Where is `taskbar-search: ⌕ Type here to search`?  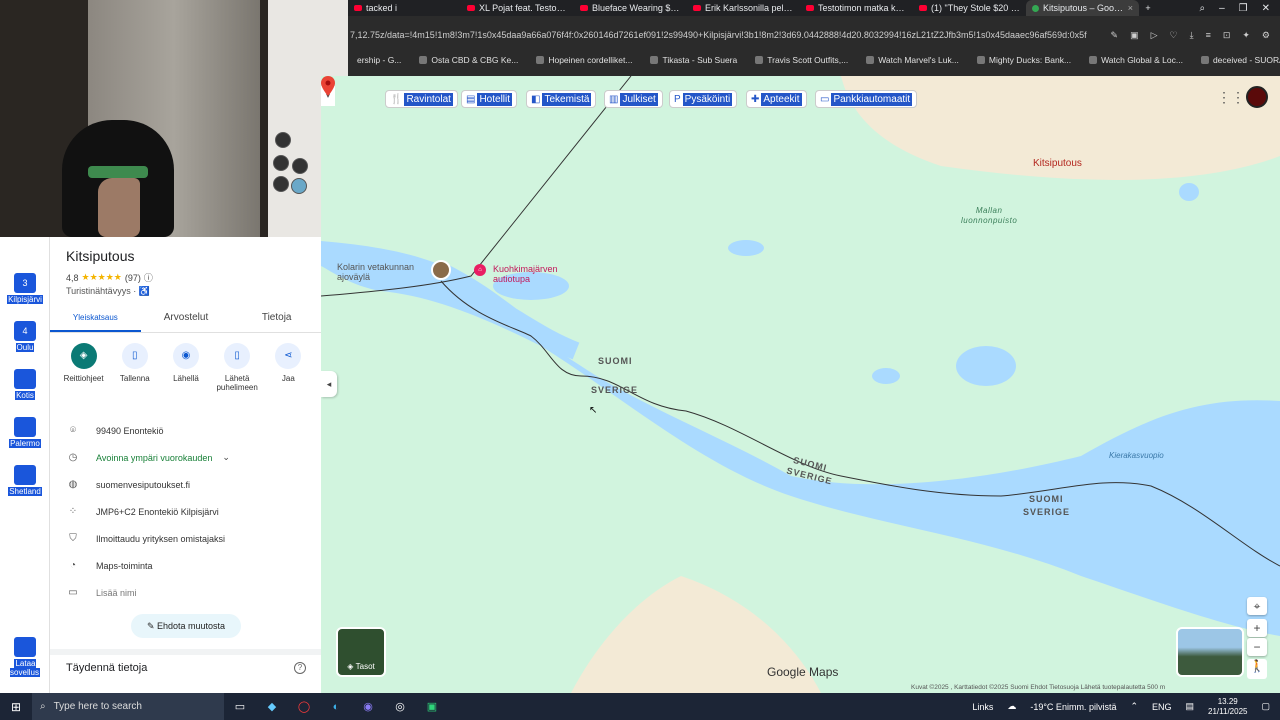 taskbar-search: ⌕ Type here to search is located at coordinates (128, 706).